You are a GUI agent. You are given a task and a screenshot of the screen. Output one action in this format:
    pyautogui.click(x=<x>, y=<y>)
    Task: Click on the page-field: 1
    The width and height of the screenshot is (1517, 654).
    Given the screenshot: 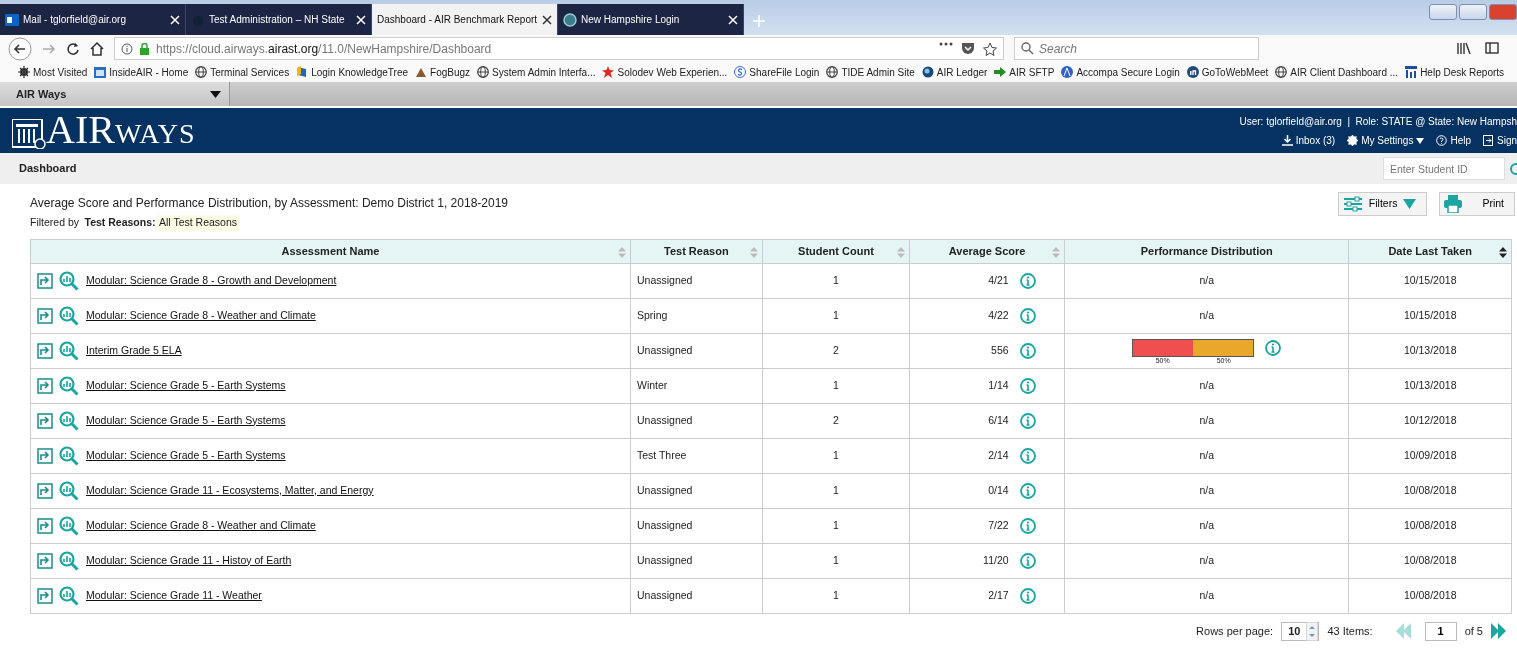 What is the action you would take?
    pyautogui.click(x=1440, y=631)
    